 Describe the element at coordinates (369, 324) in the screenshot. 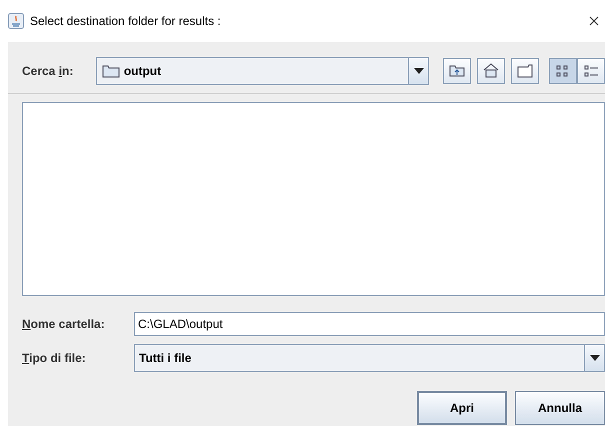

I see `folder-name-field: C:\GLAD\output` at that location.